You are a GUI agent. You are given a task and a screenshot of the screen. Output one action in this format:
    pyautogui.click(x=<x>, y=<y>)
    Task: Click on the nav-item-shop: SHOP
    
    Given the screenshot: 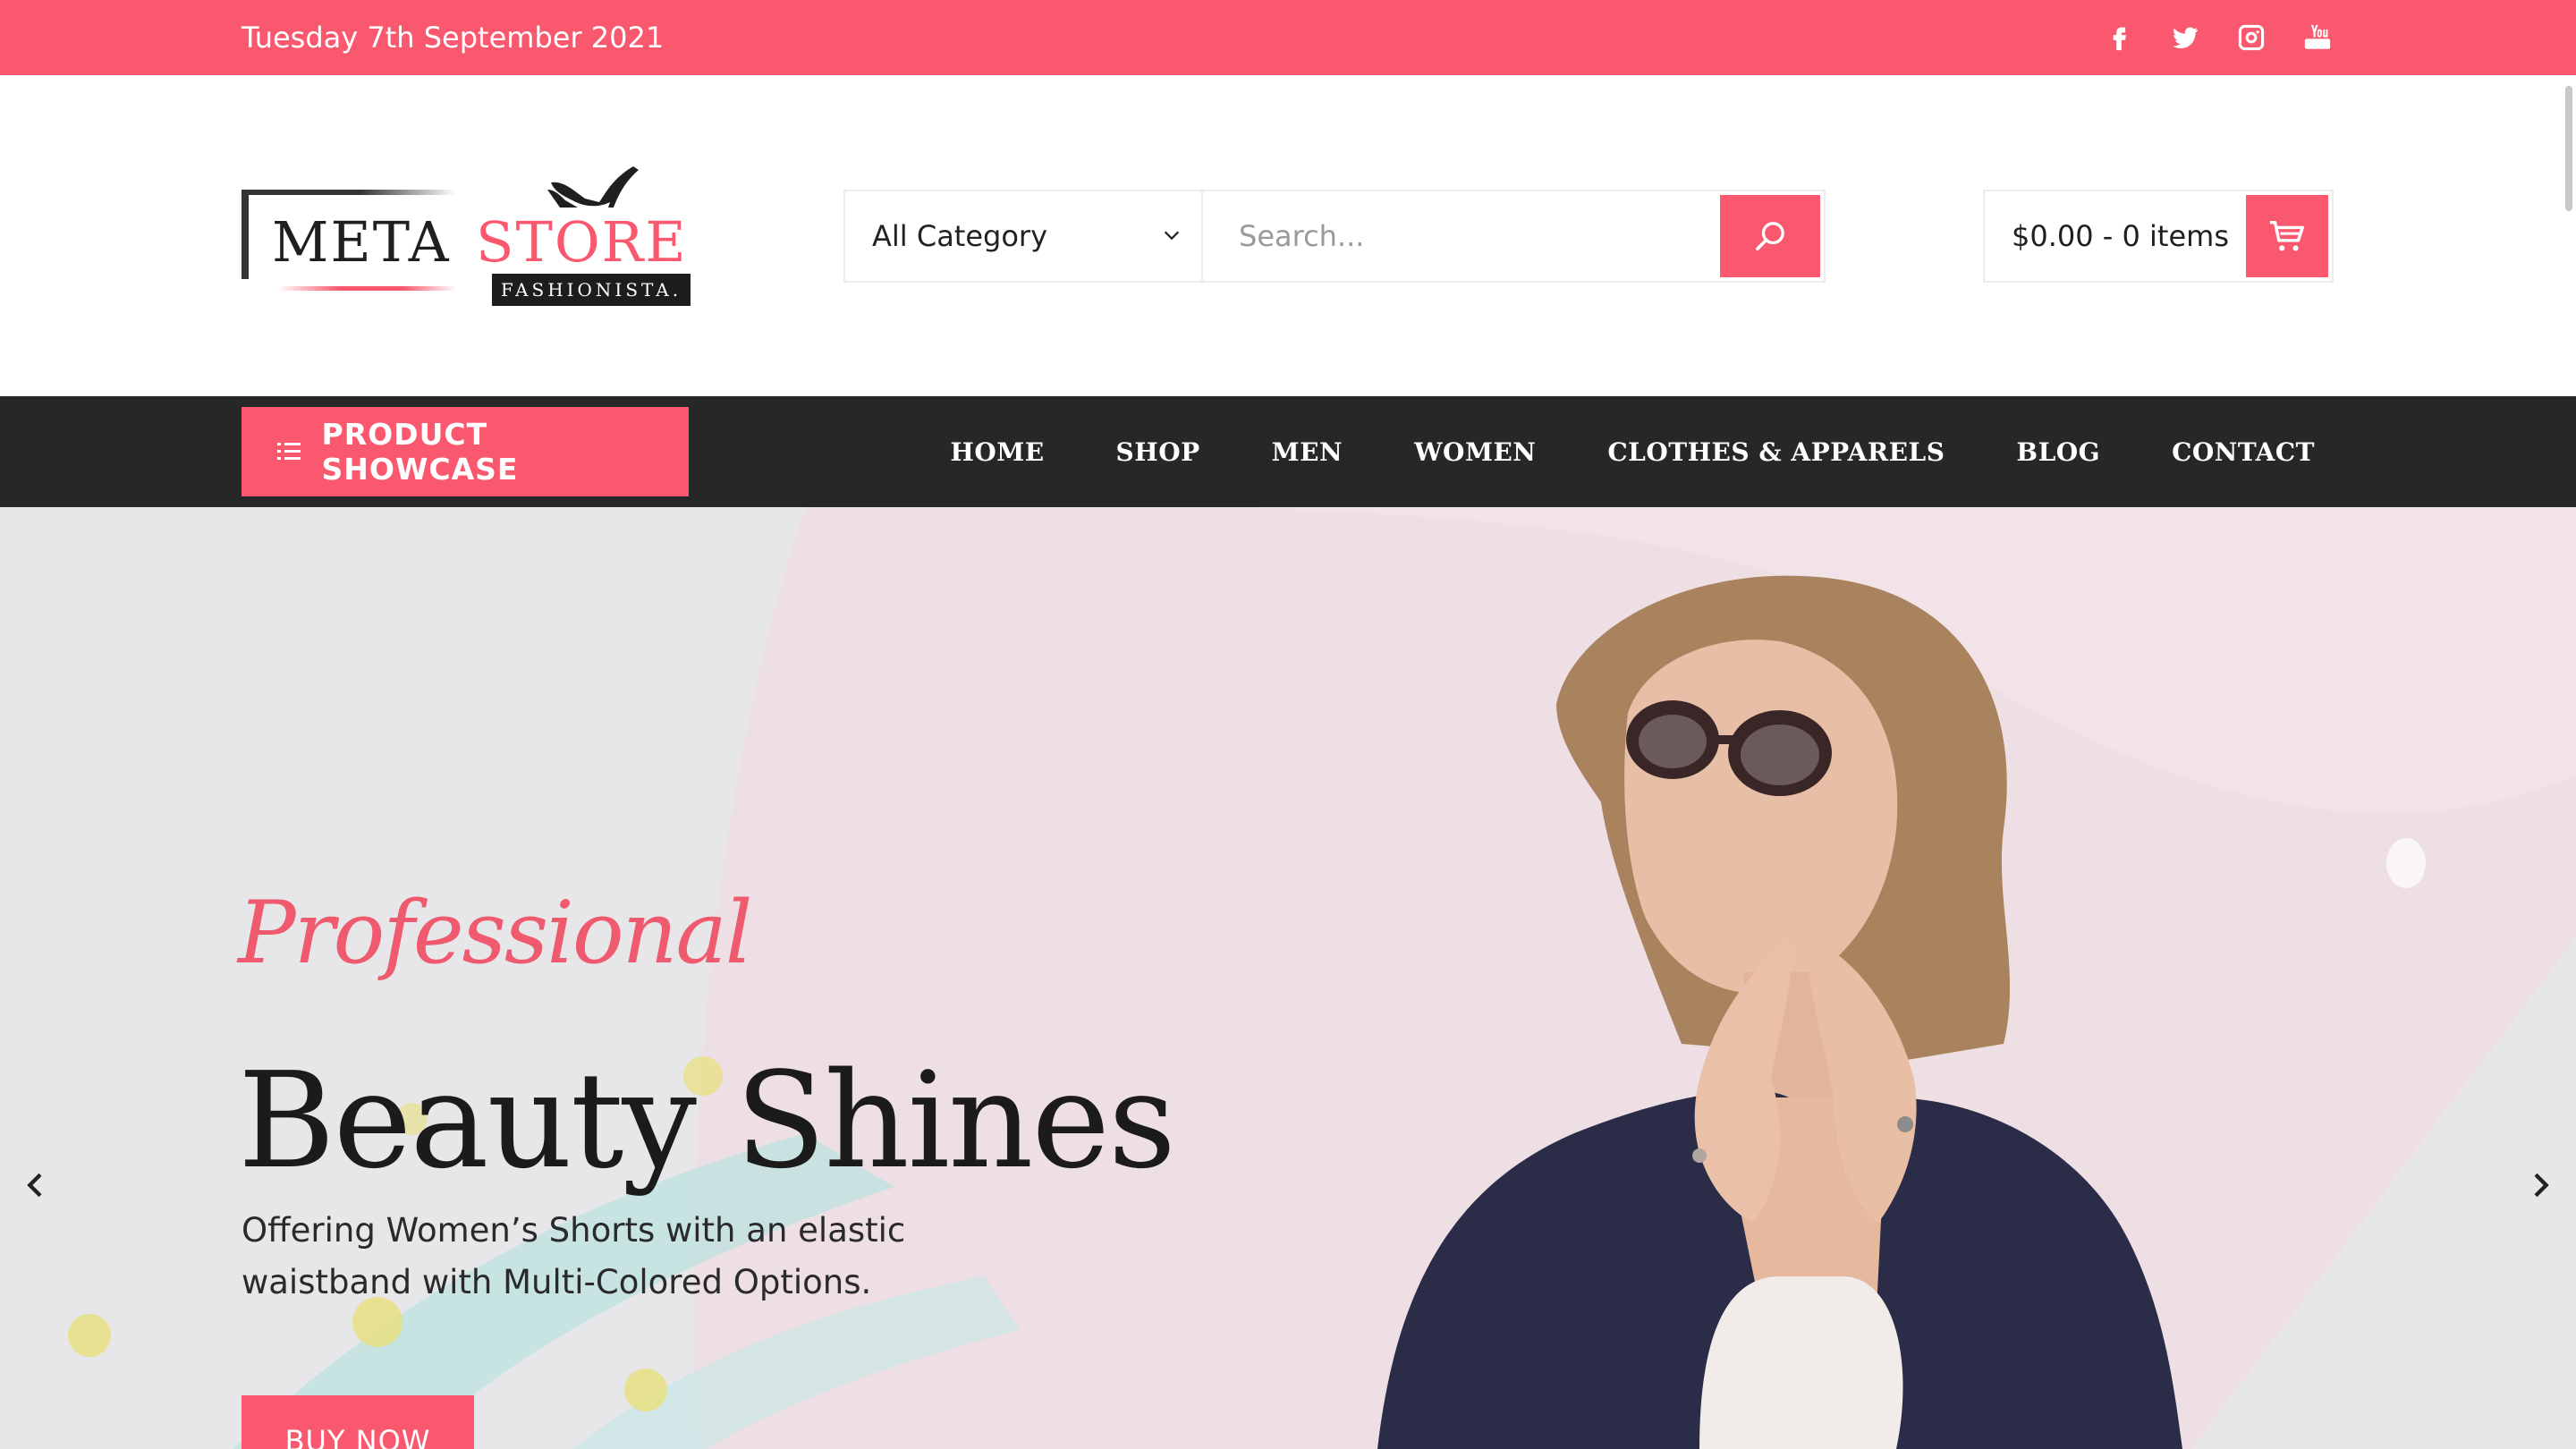 What is the action you would take?
    pyautogui.click(x=1158, y=452)
    